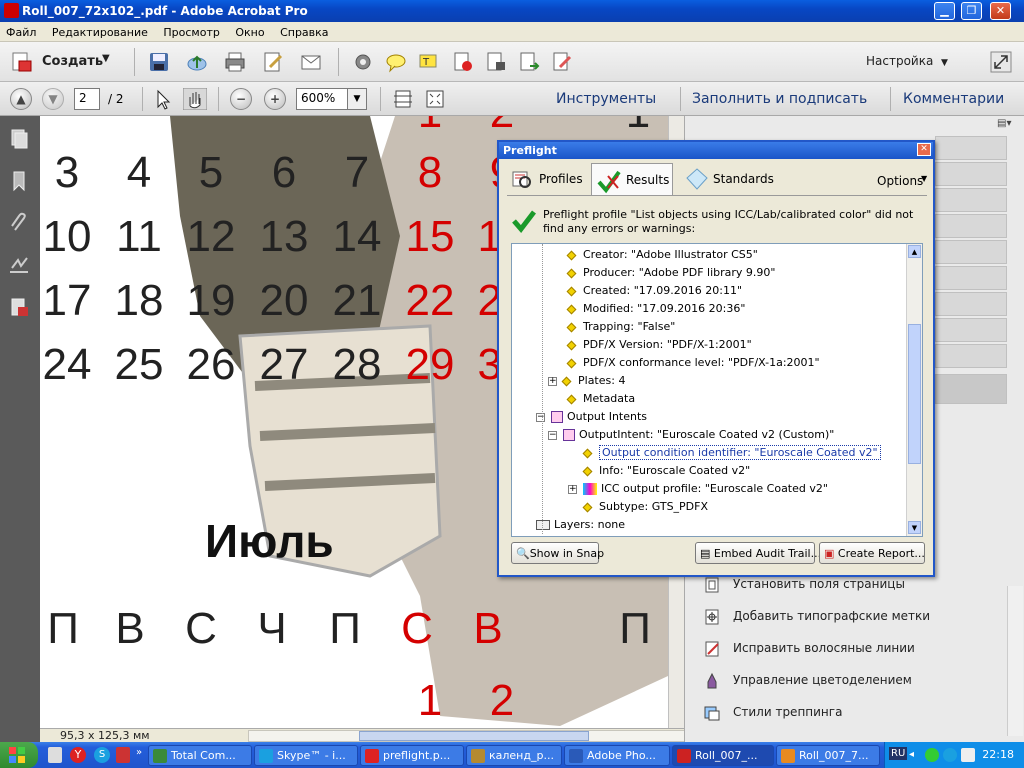 This screenshot has height=768, width=1024. I want to click on tools-pane-link: Инструменты, so click(606, 99).